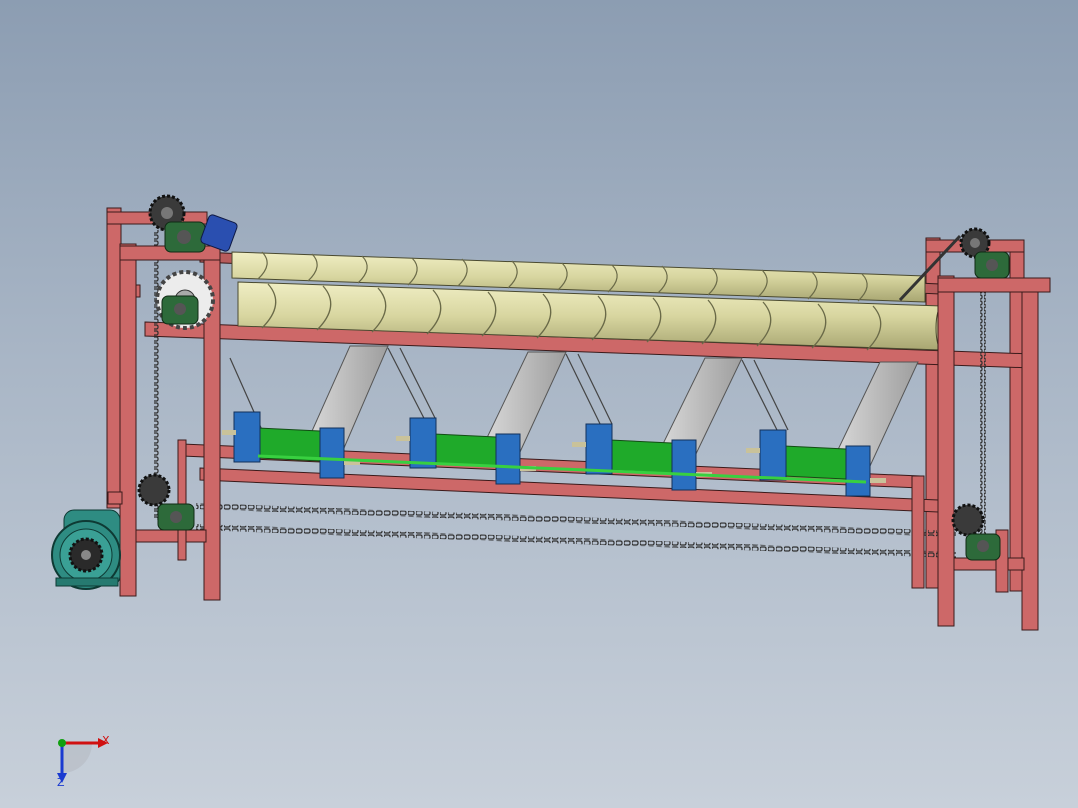 This screenshot has width=1078, height=808. Describe the element at coordinates (154, 490) in the screenshot. I see `sprocket-bottom-left` at that location.